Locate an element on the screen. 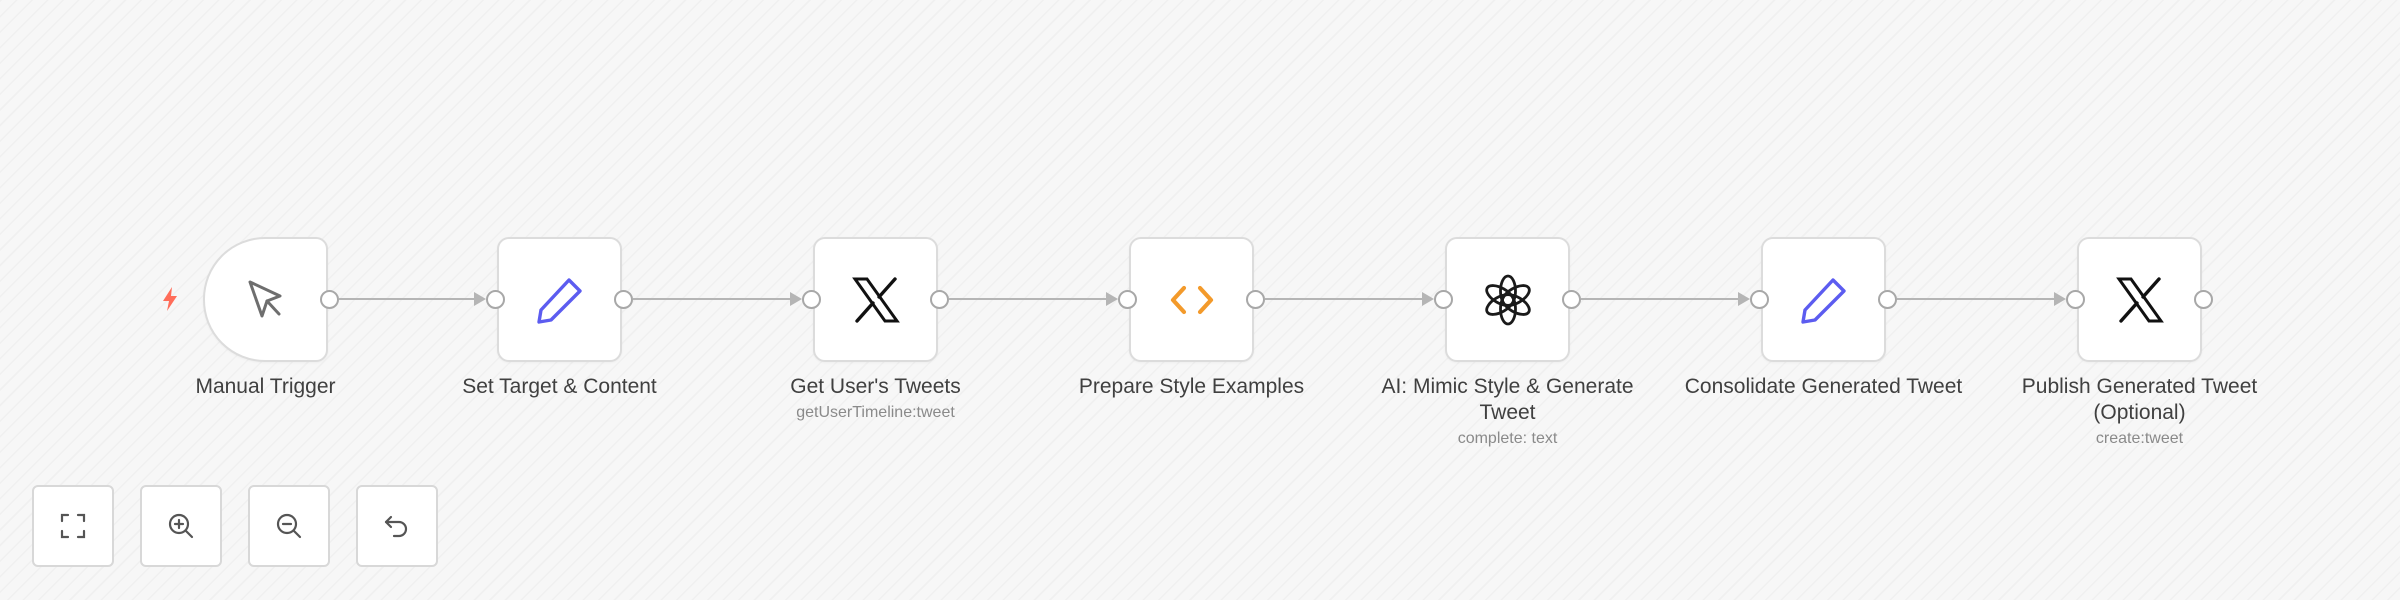  fit-view-button is located at coordinates (73, 526).